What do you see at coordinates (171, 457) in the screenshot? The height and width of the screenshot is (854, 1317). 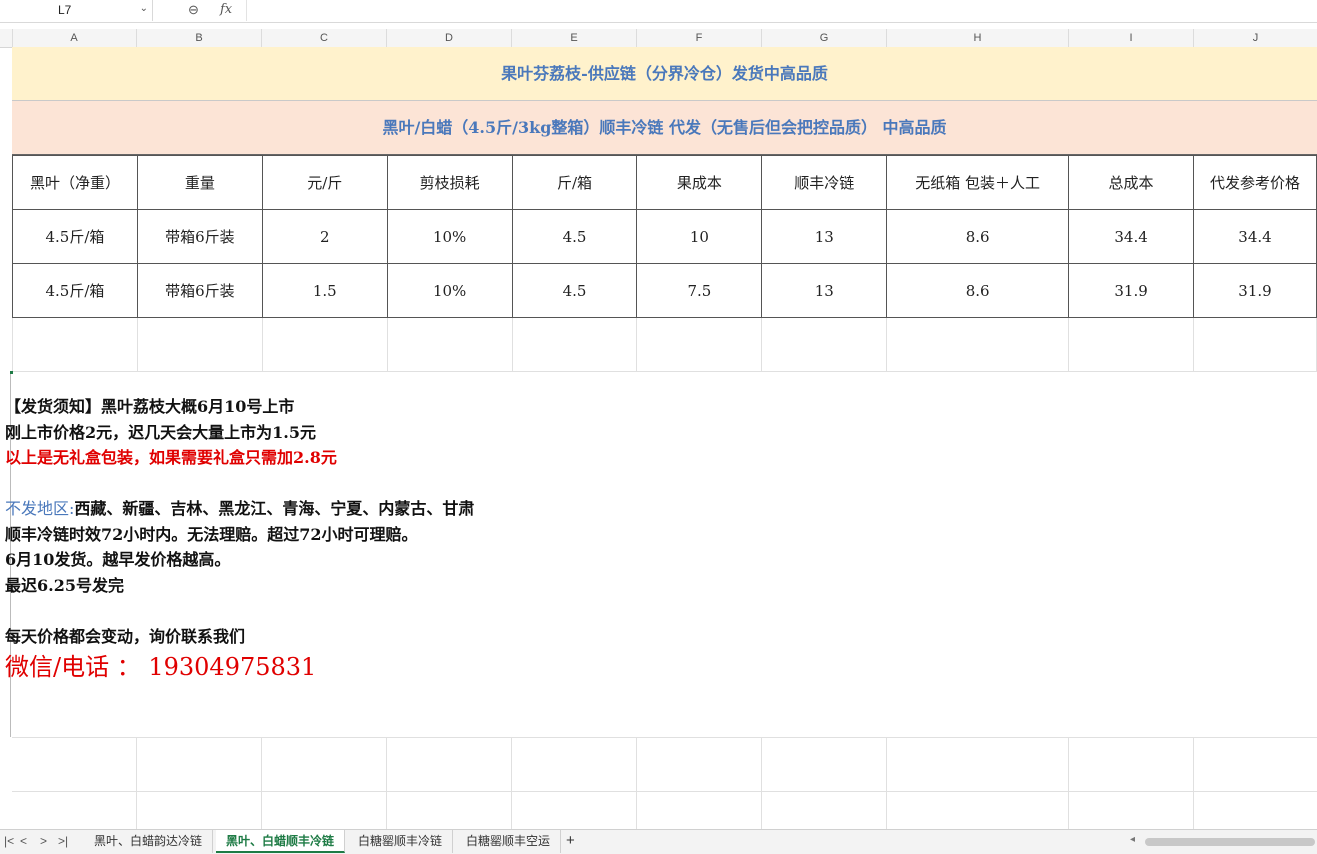 I see `notes-line-gift-box: 以上是无礼盒包装，如果需要礼盒只需加2.8元` at bounding box center [171, 457].